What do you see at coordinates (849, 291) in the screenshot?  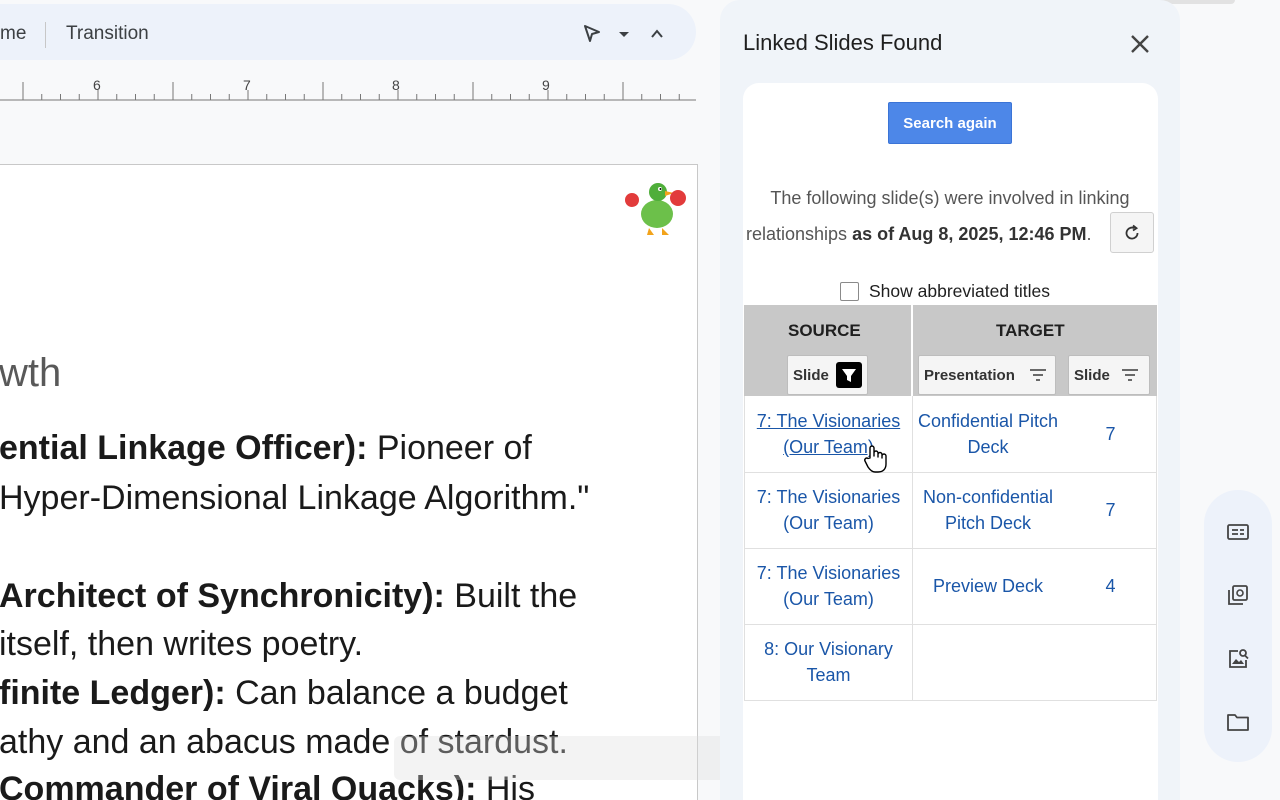 I see `show-abbreviated-checkbox` at bounding box center [849, 291].